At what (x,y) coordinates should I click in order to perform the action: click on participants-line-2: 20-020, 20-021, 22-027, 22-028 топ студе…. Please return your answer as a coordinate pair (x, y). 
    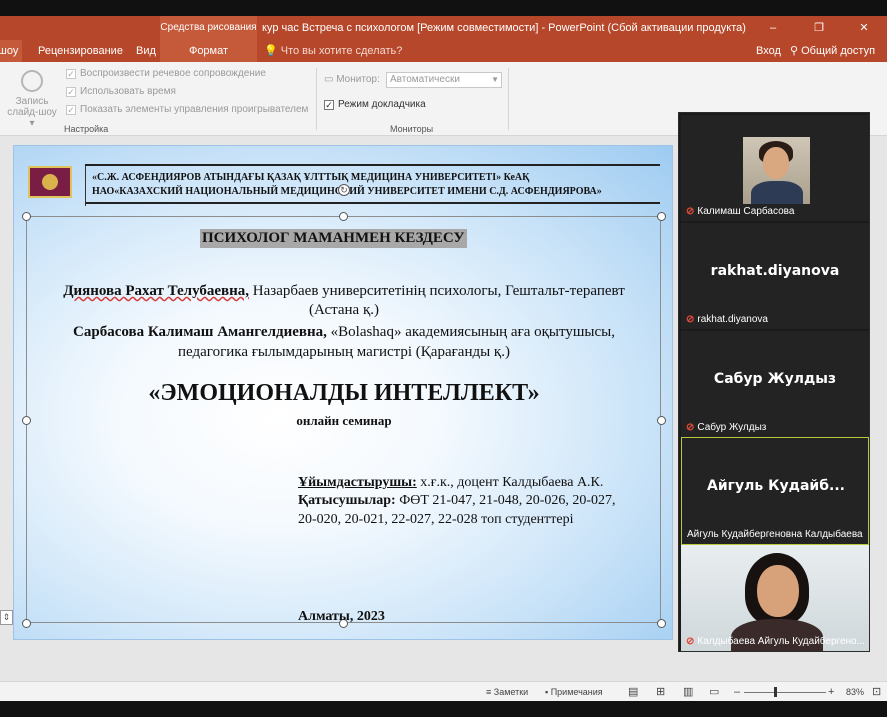
    Looking at the image, I should click on (436, 519).